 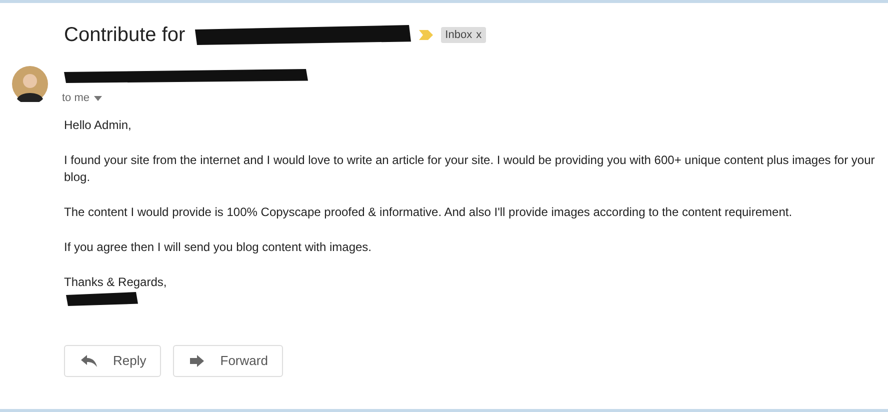 I want to click on forward-button: Forward, so click(x=228, y=360).